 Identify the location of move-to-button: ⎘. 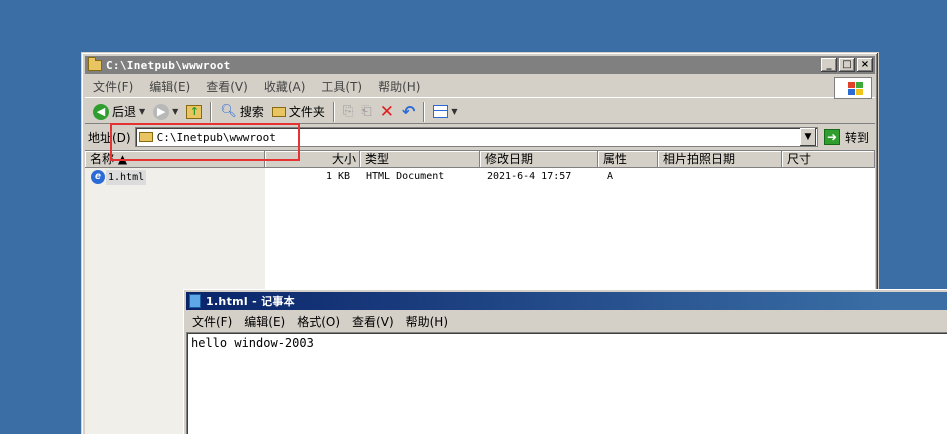
(348, 112).